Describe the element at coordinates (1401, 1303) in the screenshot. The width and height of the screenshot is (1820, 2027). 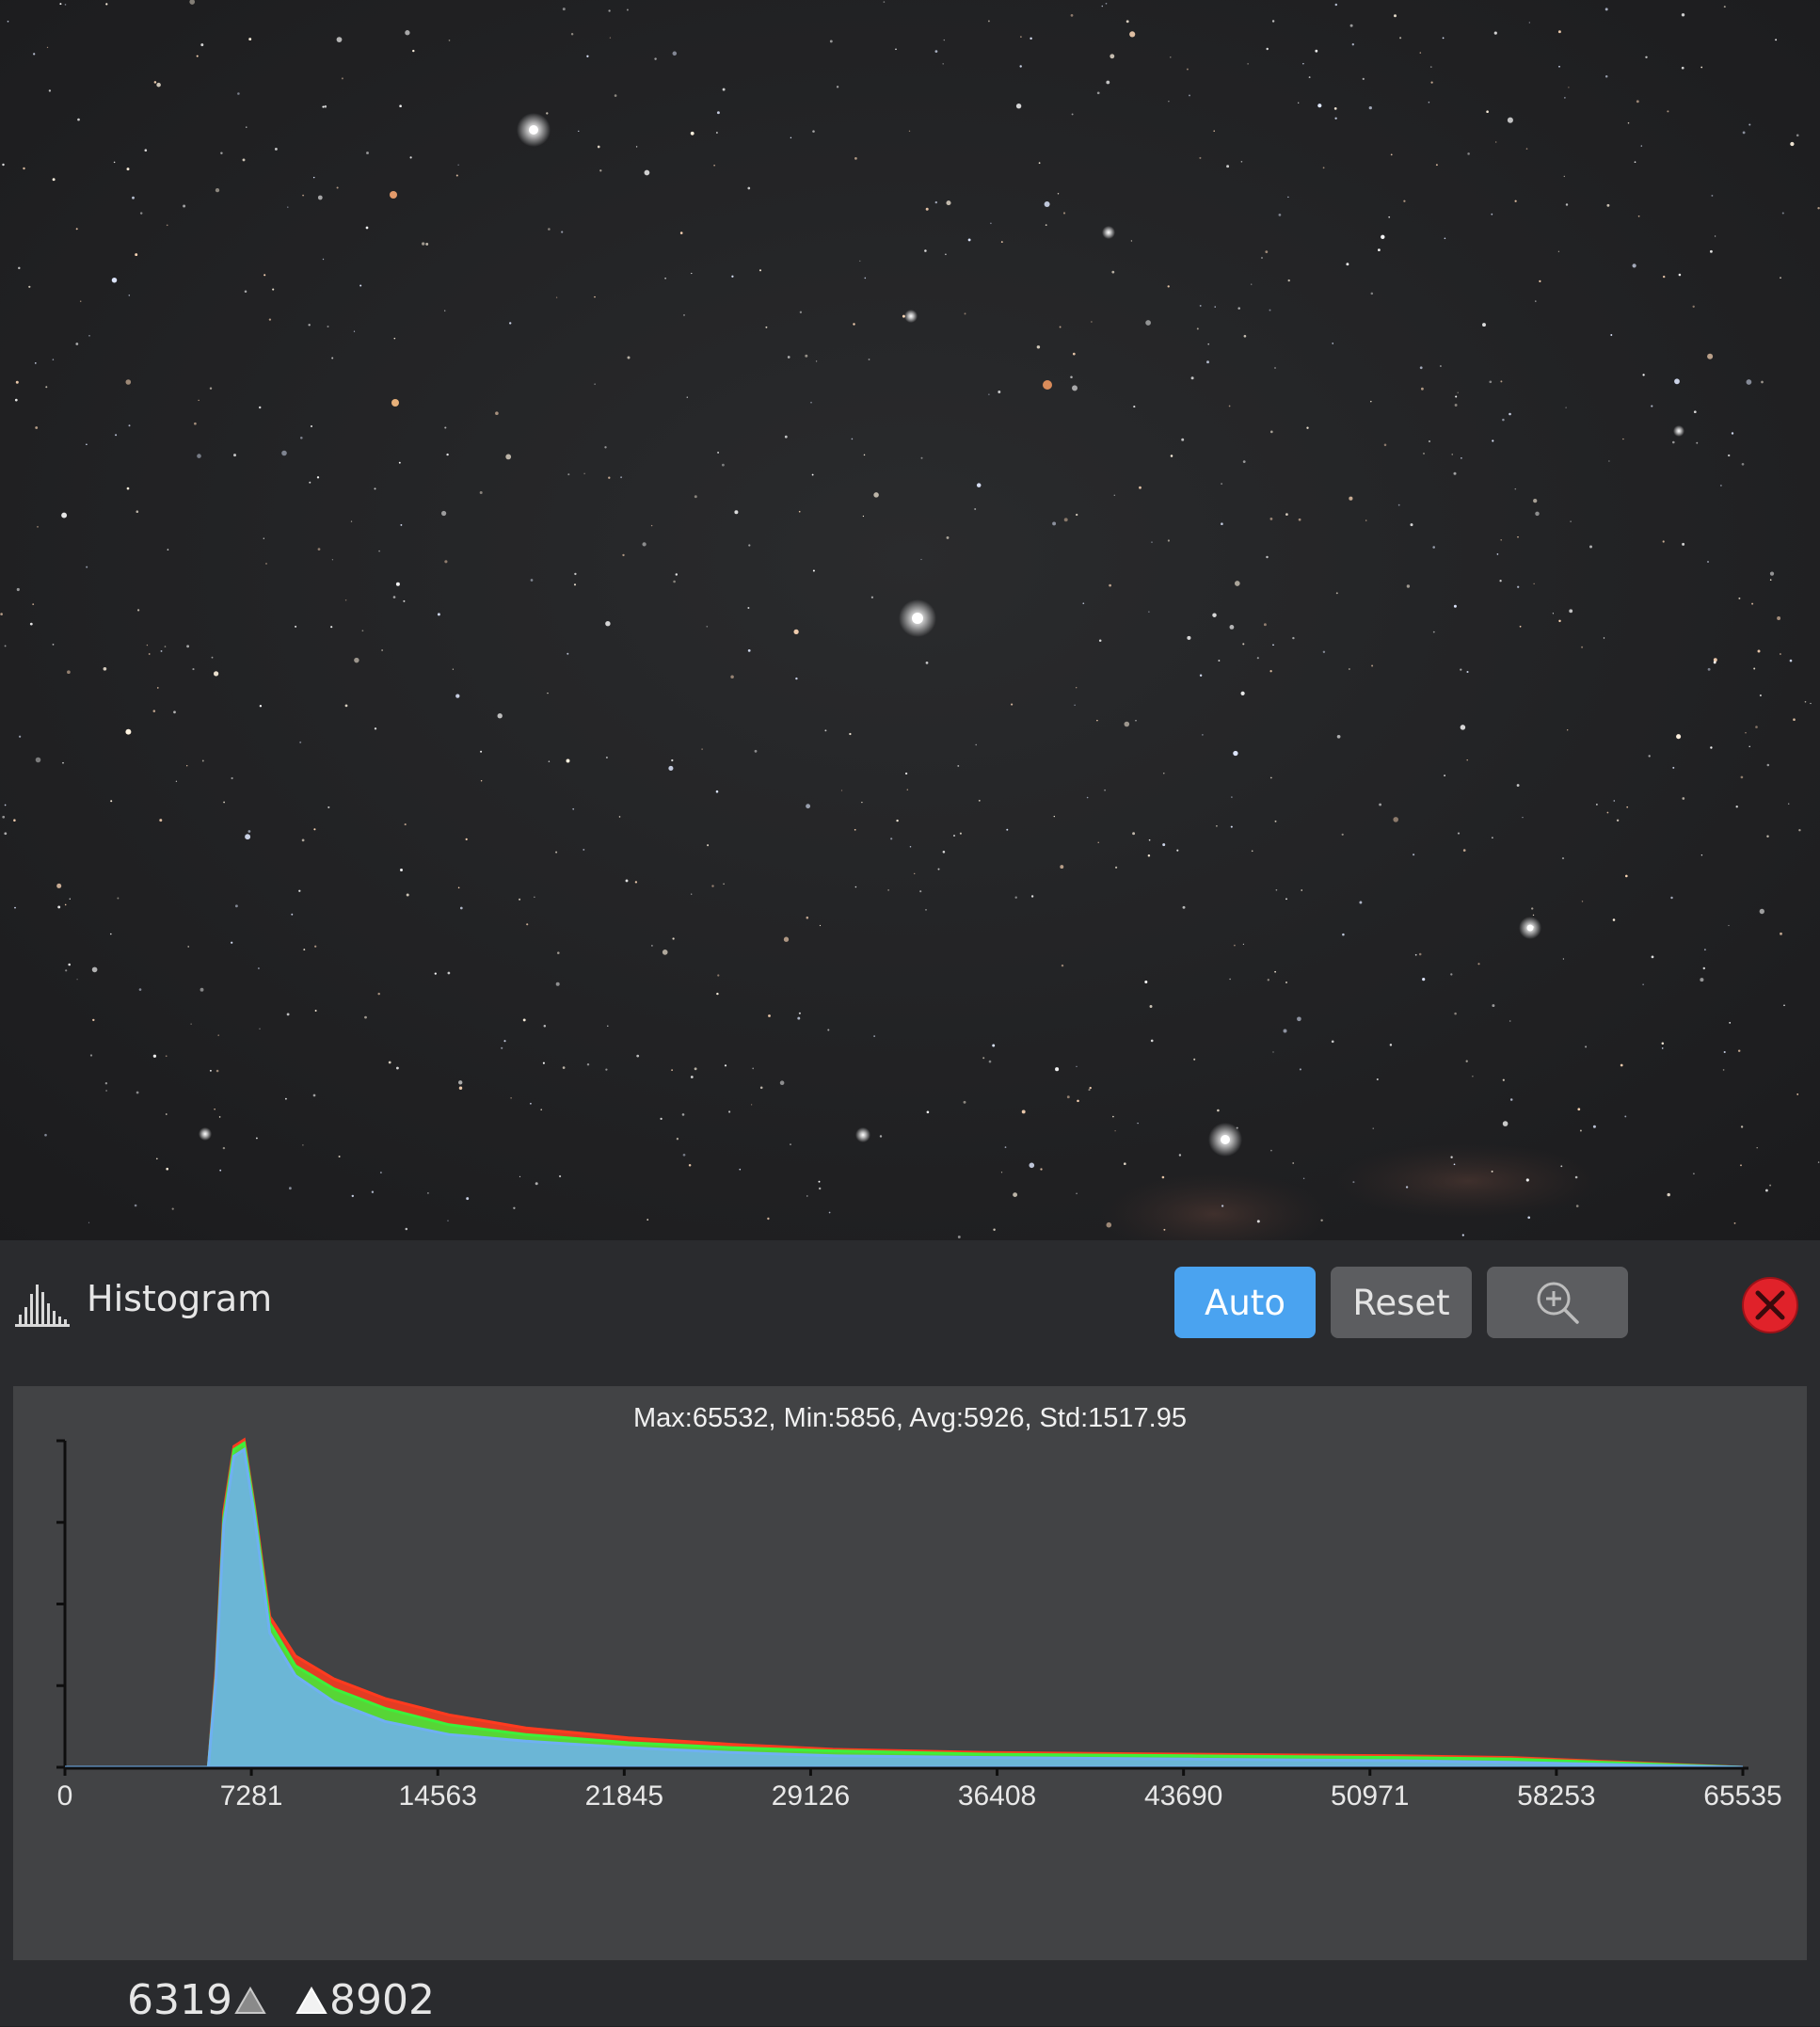
I see `reset-button: Reset` at that location.